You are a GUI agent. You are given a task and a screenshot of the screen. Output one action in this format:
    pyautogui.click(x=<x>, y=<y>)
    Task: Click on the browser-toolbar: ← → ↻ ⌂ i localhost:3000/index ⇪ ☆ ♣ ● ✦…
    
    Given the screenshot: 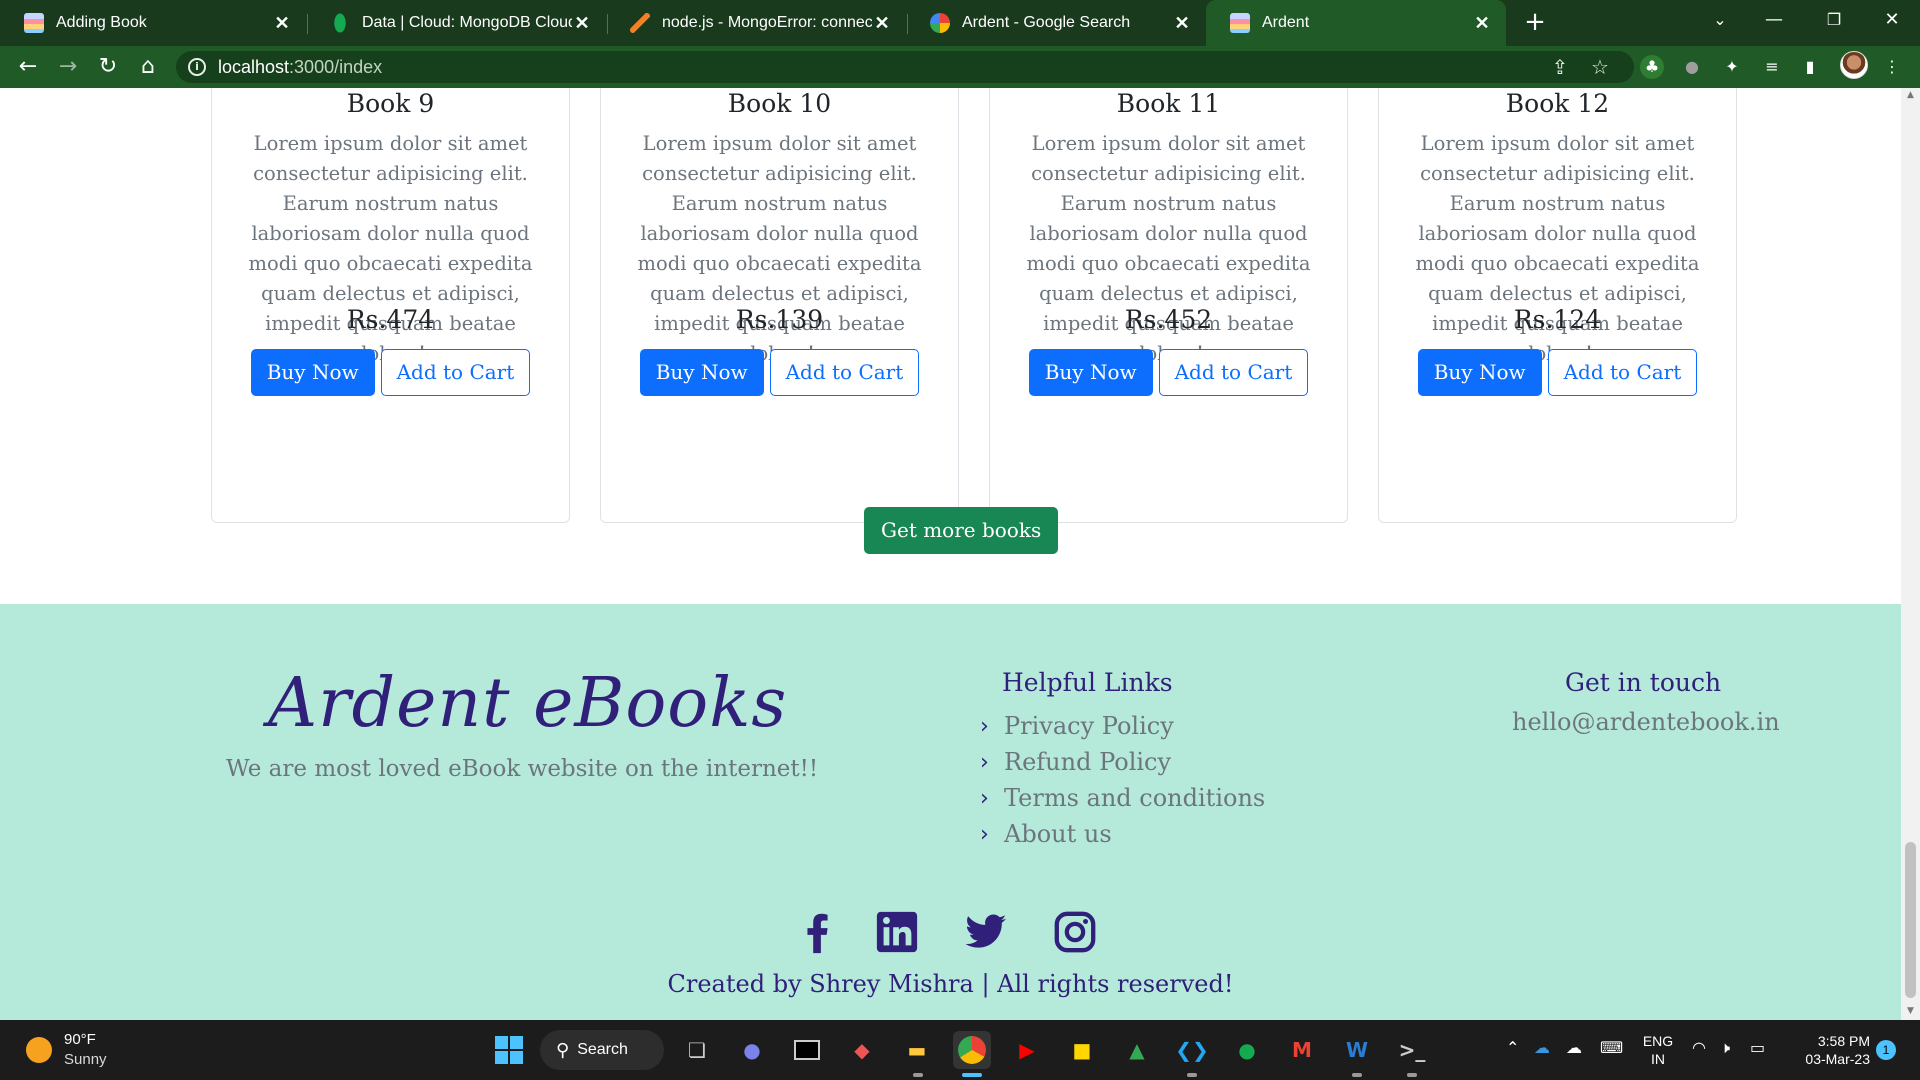 What is the action you would take?
    pyautogui.click(x=960, y=67)
    